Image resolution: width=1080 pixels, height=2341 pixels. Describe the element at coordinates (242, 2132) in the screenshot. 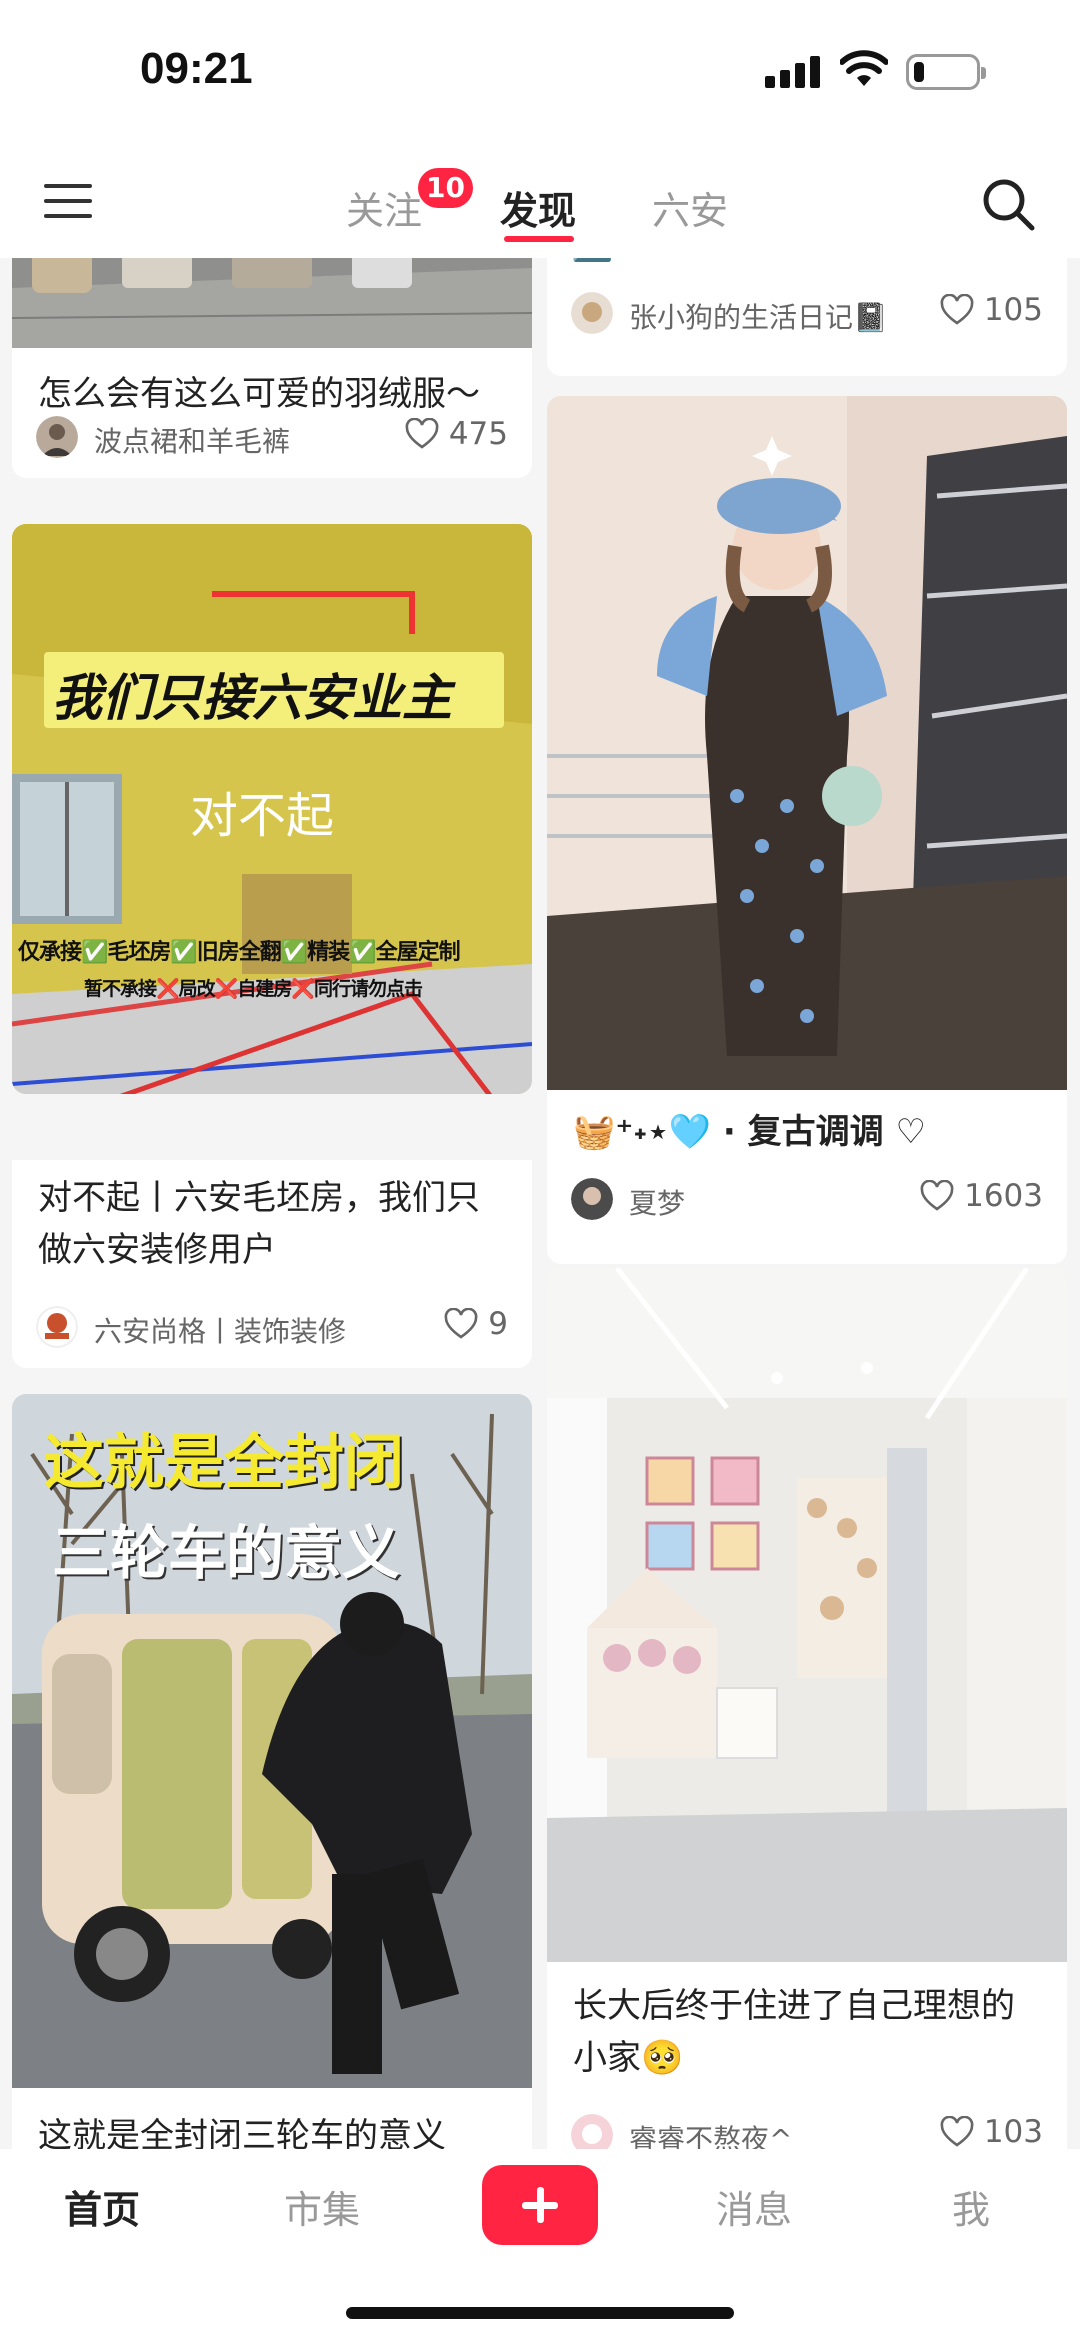

I see `note-title: 这就是全封闭三轮车的意义` at that location.